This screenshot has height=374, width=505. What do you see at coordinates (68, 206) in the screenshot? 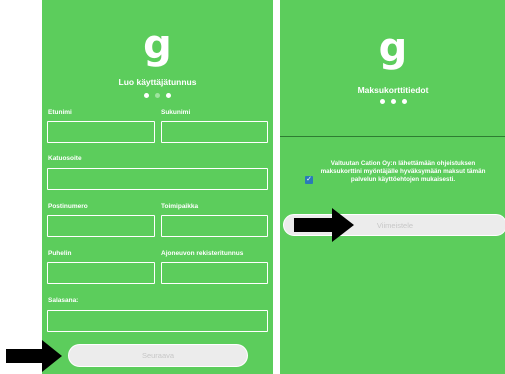
I see `postal-code-label: Postinumero` at bounding box center [68, 206].